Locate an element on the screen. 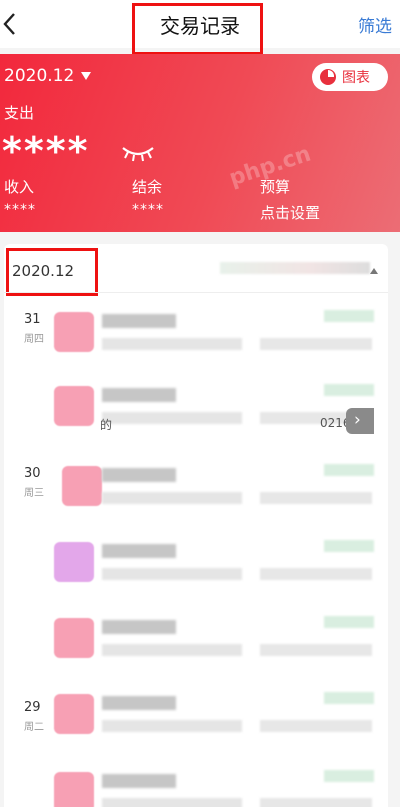 This screenshot has height=807, width=400. month-highlight-box is located at coordinates (52, 272).